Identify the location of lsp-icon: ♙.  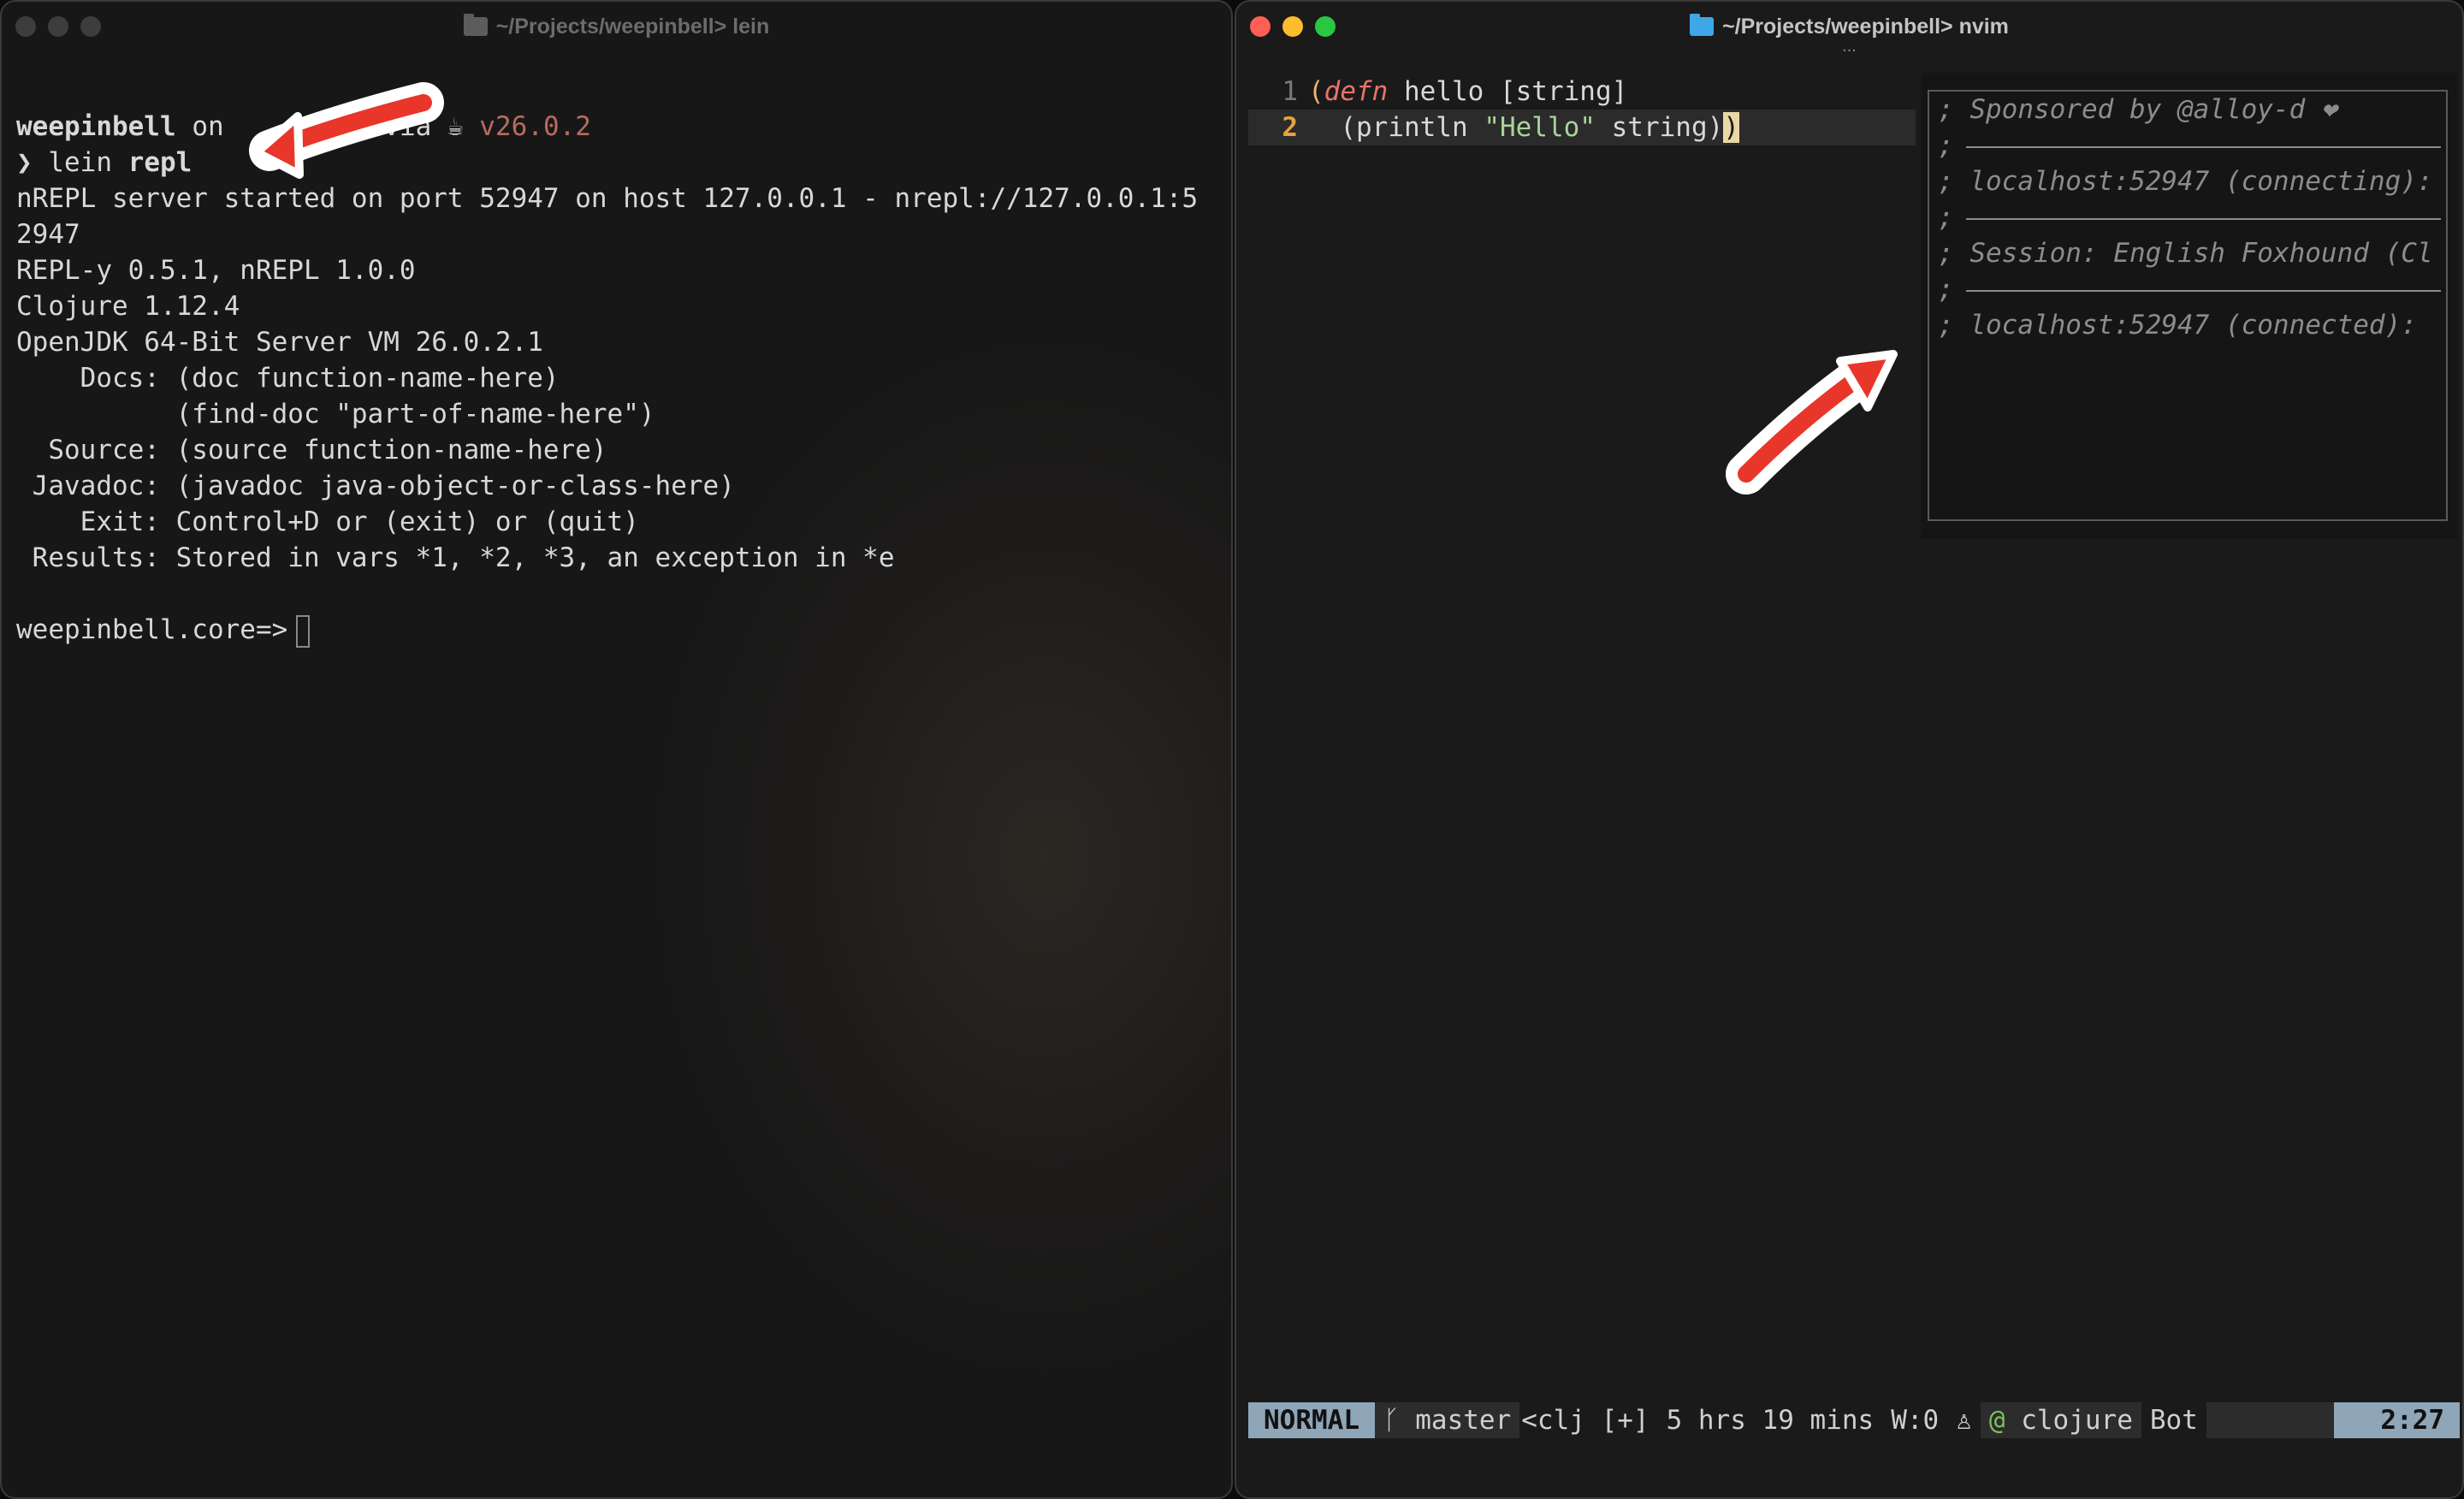
(1964, 1420).